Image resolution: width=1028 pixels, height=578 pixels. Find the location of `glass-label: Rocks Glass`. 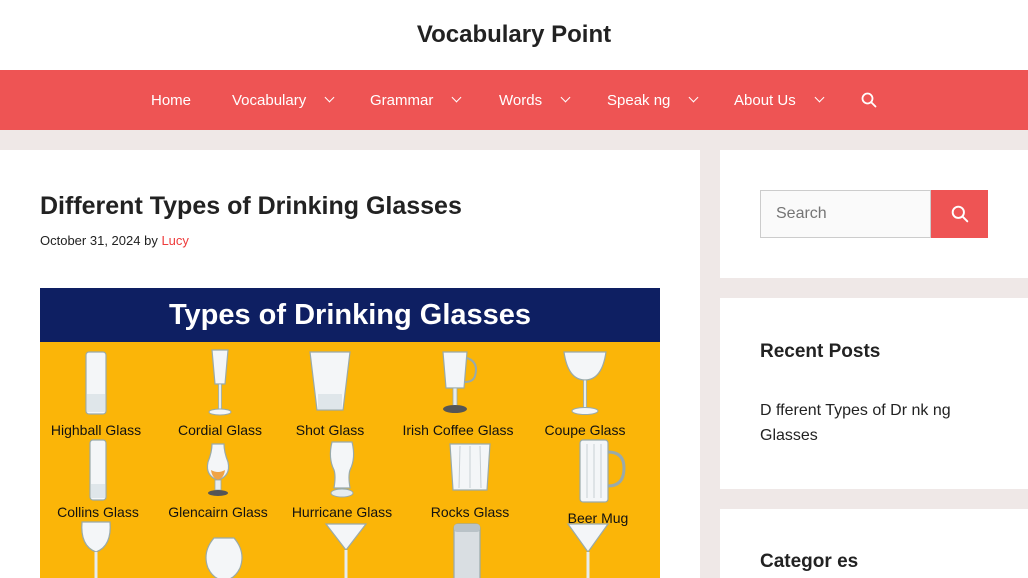

glass-label: Rocks Glass is located at coordinates (470, 512).